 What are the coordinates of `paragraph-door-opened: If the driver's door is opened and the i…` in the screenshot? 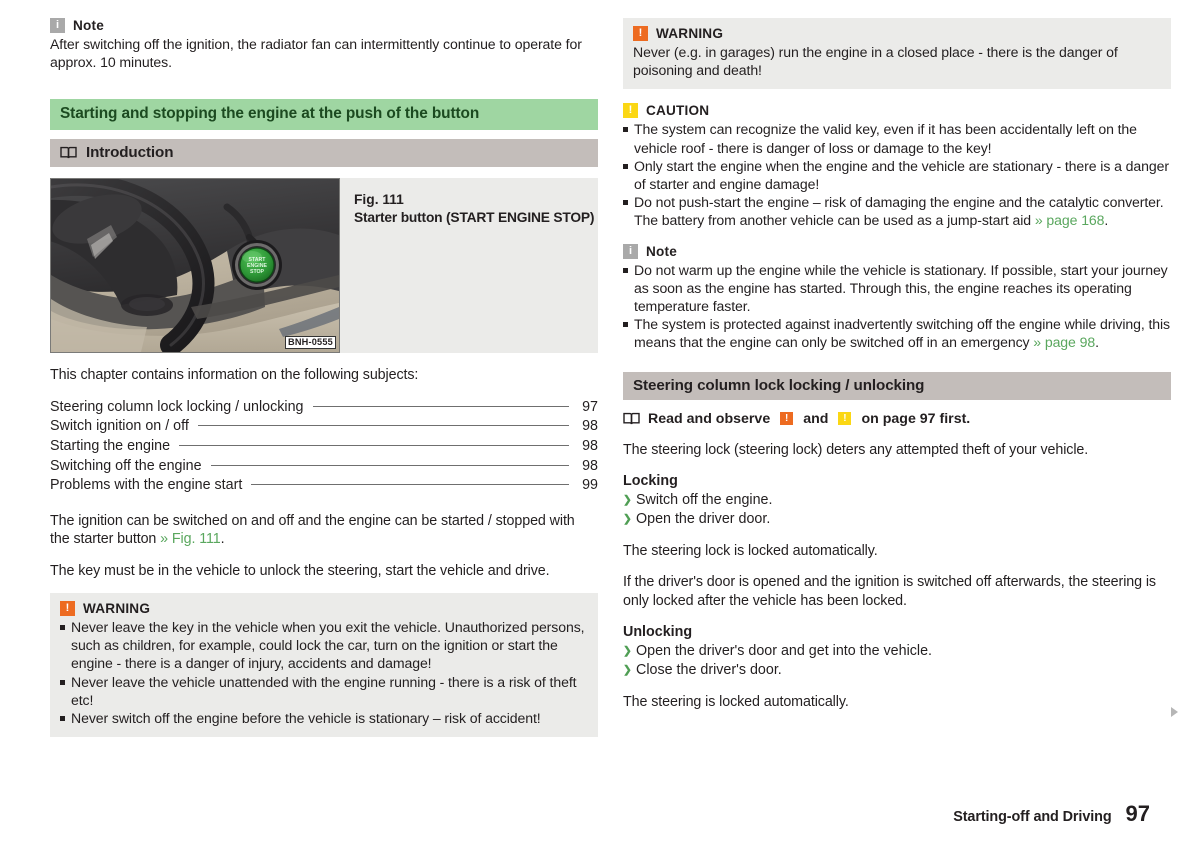 It's located at (889, 591).